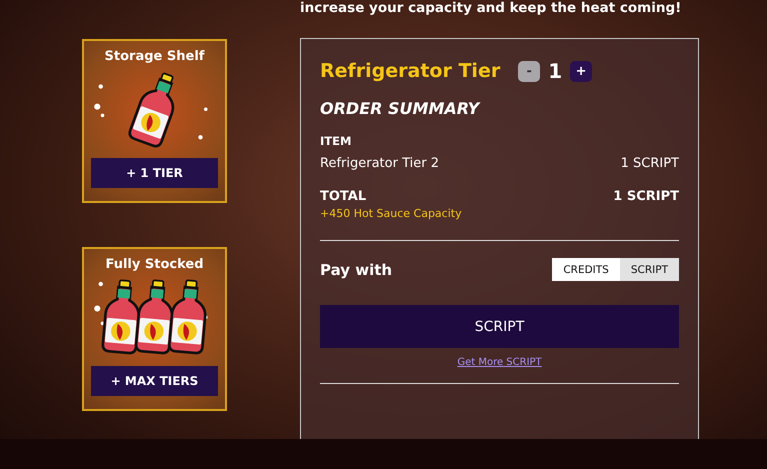  What do you see at coordinates (410, 71) in the screenshot?
I see `product-title: Refrigerator Tier` at bounding box center [410, 71].